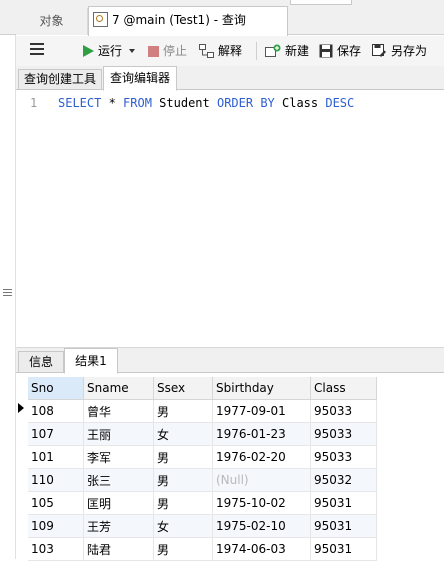  Describe the element at coordinates (112, 103) in the screenshot. I see `sql-token: *` at that location.